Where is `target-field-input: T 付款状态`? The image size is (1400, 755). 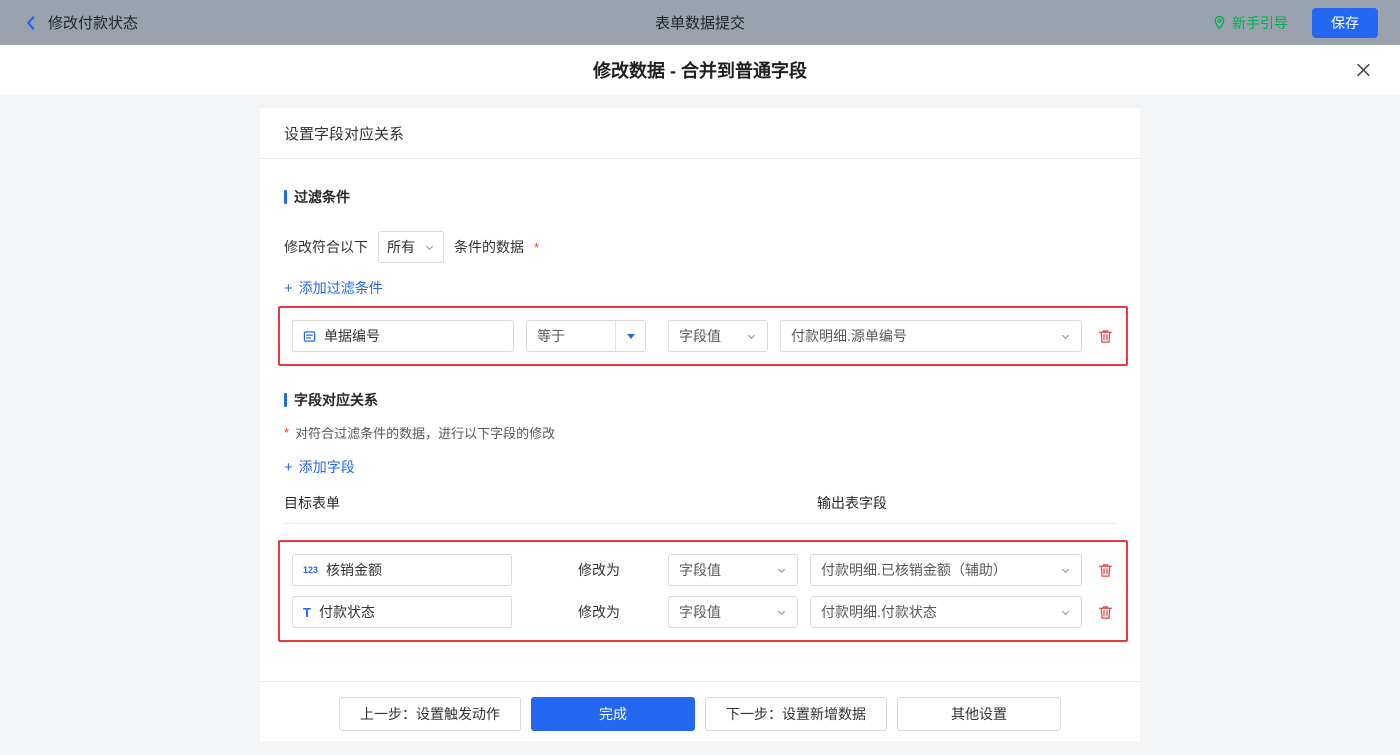
target-field-input: T 付款状态 is located at coordinates (402, 612).